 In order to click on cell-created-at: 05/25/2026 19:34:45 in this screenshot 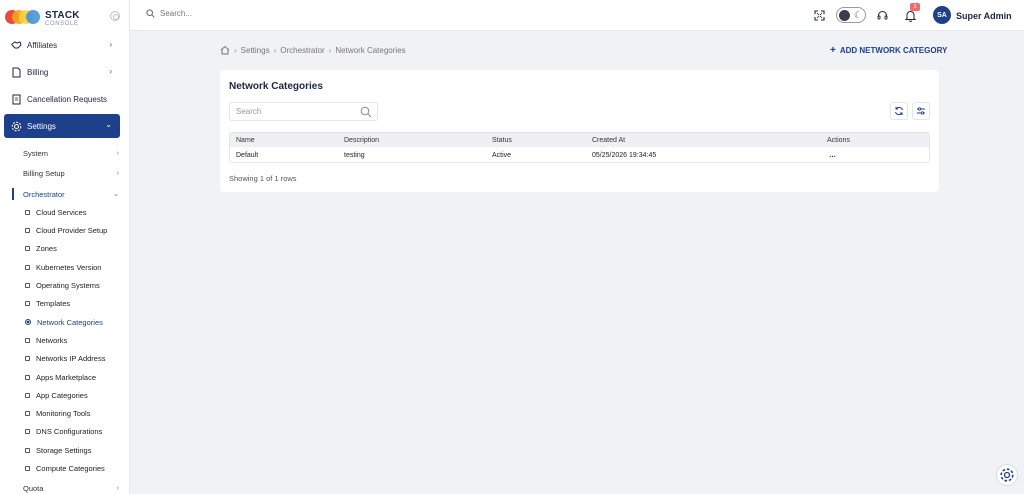, I will do `click(624, 155)`.